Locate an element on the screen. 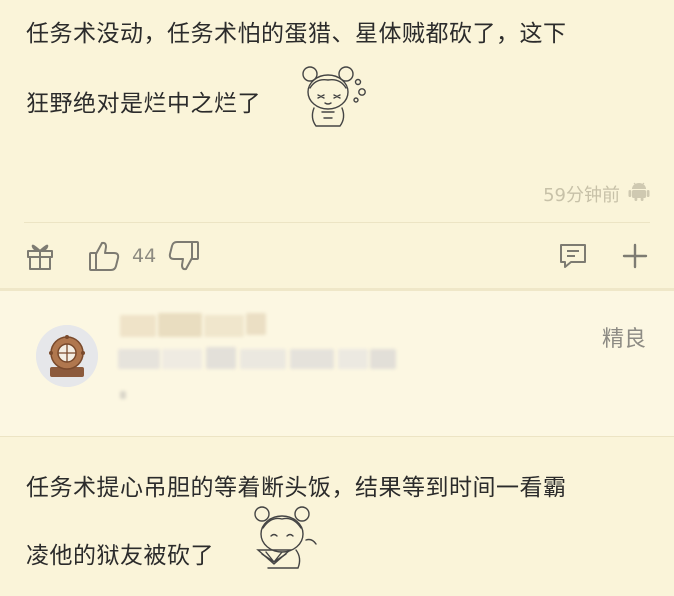  comment-action-bar: 44 is located at coordinates (337, 258).